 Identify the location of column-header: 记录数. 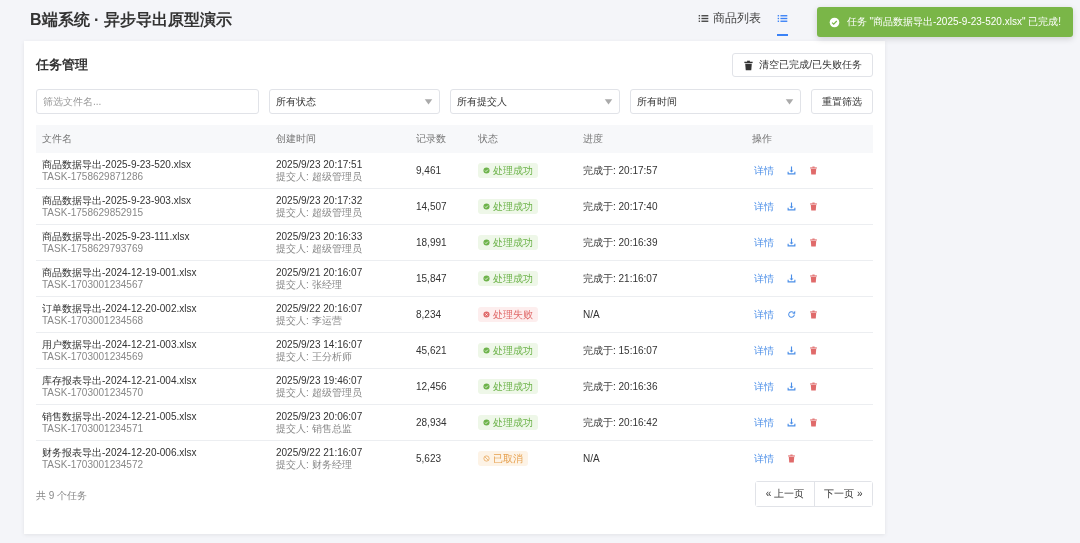
(441, 139).